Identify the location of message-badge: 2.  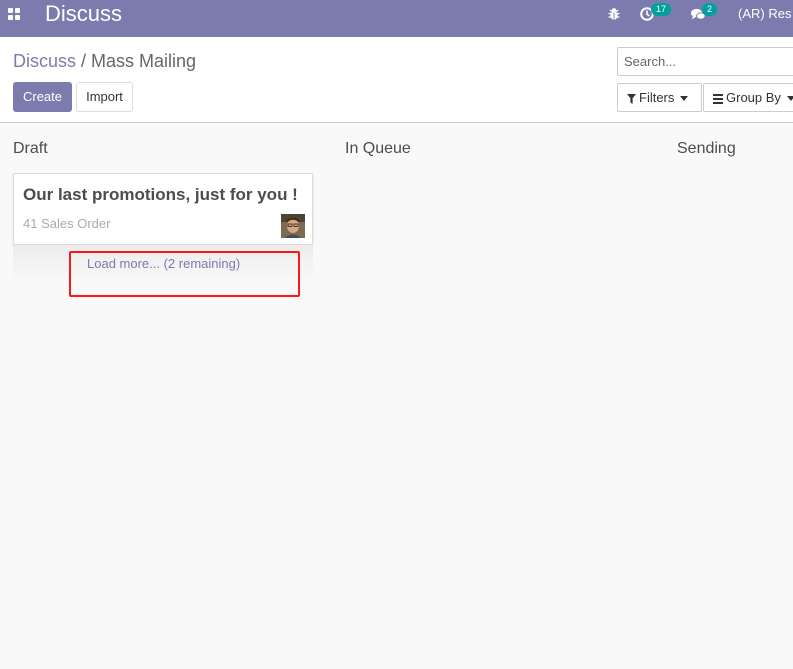
(710, 9).